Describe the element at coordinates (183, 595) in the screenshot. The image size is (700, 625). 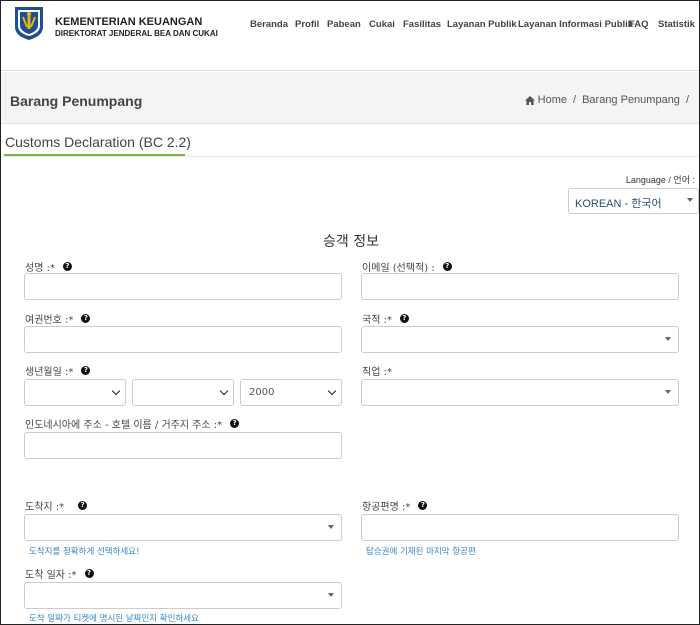
I see `arrival-date-select` at that location.